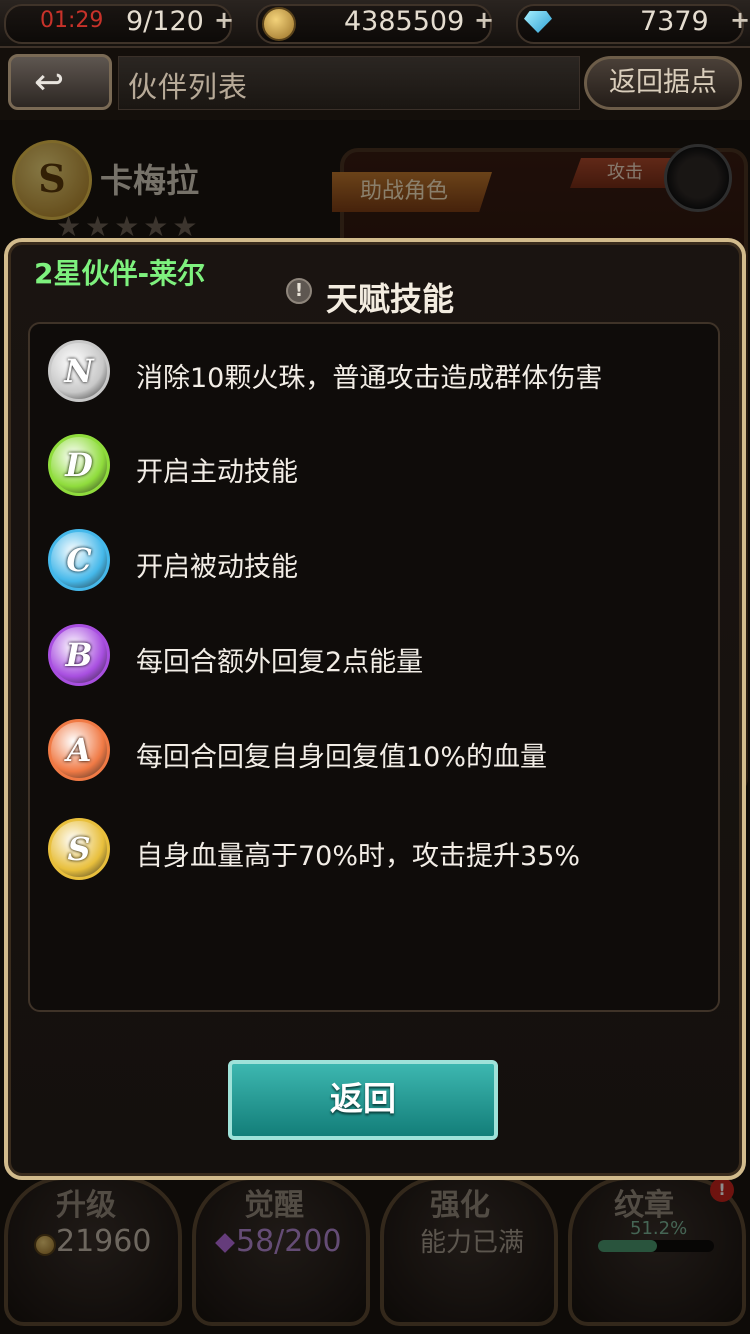 This screenshot has width=750, height=1334. I want to click on d-grade-icon: D, so click(79, 465).